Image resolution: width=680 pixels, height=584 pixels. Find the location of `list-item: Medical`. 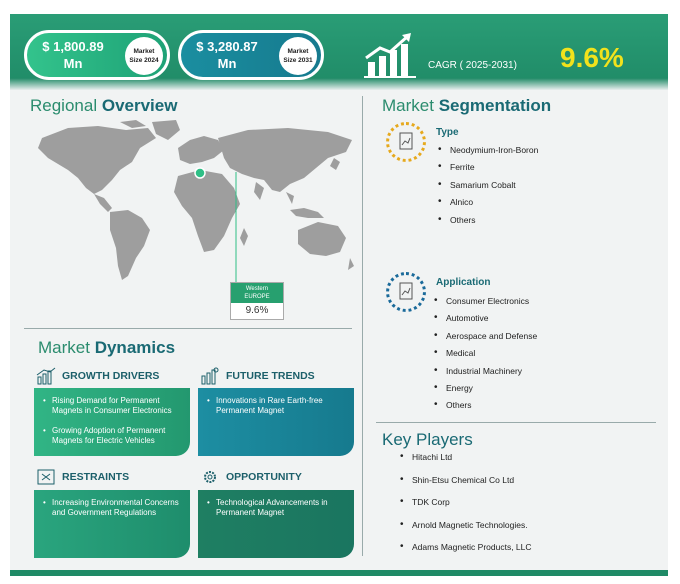

list-item: Medical is located at coordinates (485, 356).